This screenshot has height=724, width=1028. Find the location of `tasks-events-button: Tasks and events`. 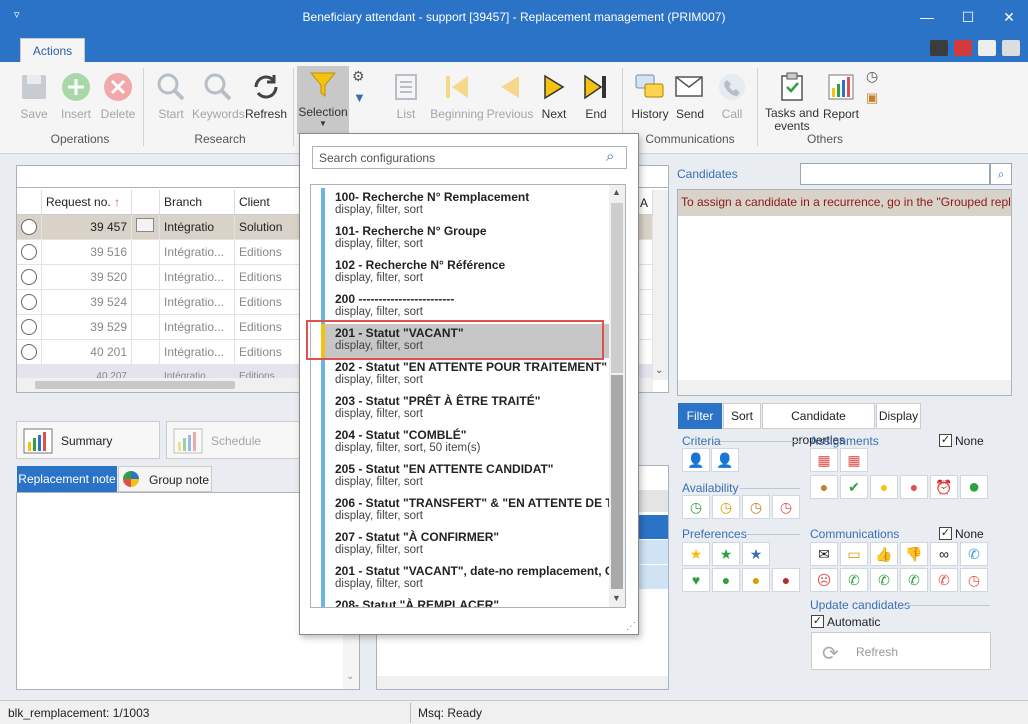

tasks-events-button: Tasks and events is located at coordinates (792, 101).